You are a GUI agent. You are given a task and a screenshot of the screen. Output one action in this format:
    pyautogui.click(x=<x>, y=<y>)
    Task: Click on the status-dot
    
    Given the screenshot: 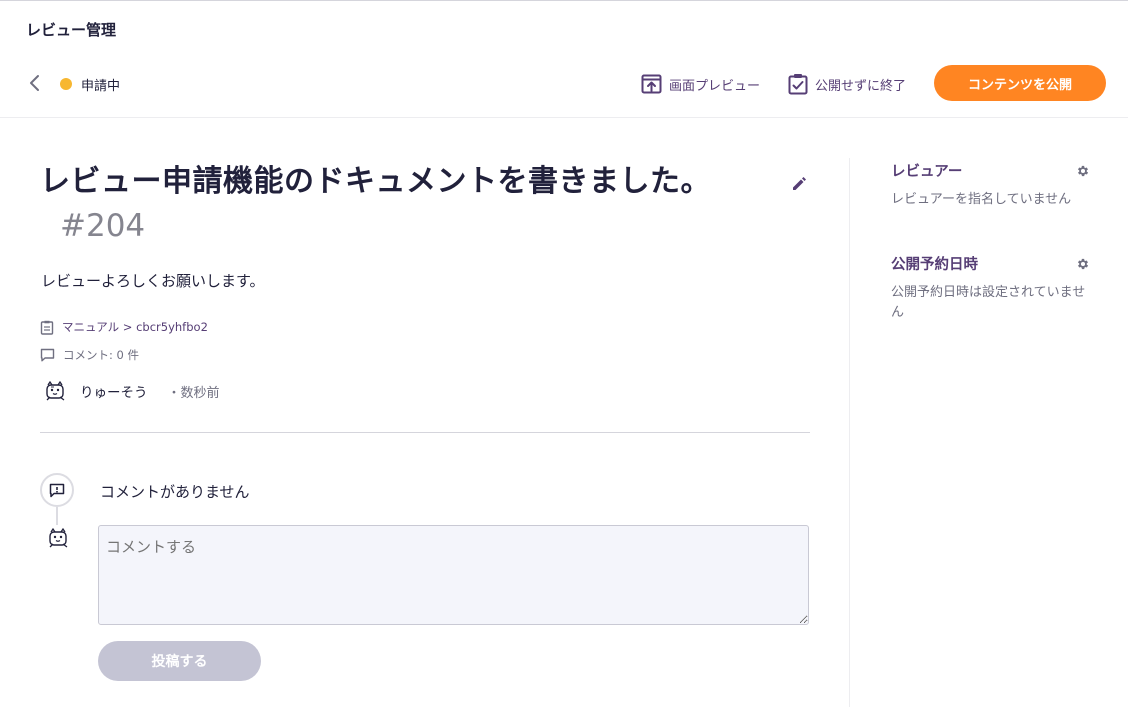 What is the action you would take?
    pyautogui.click(x=66, y=84)
    